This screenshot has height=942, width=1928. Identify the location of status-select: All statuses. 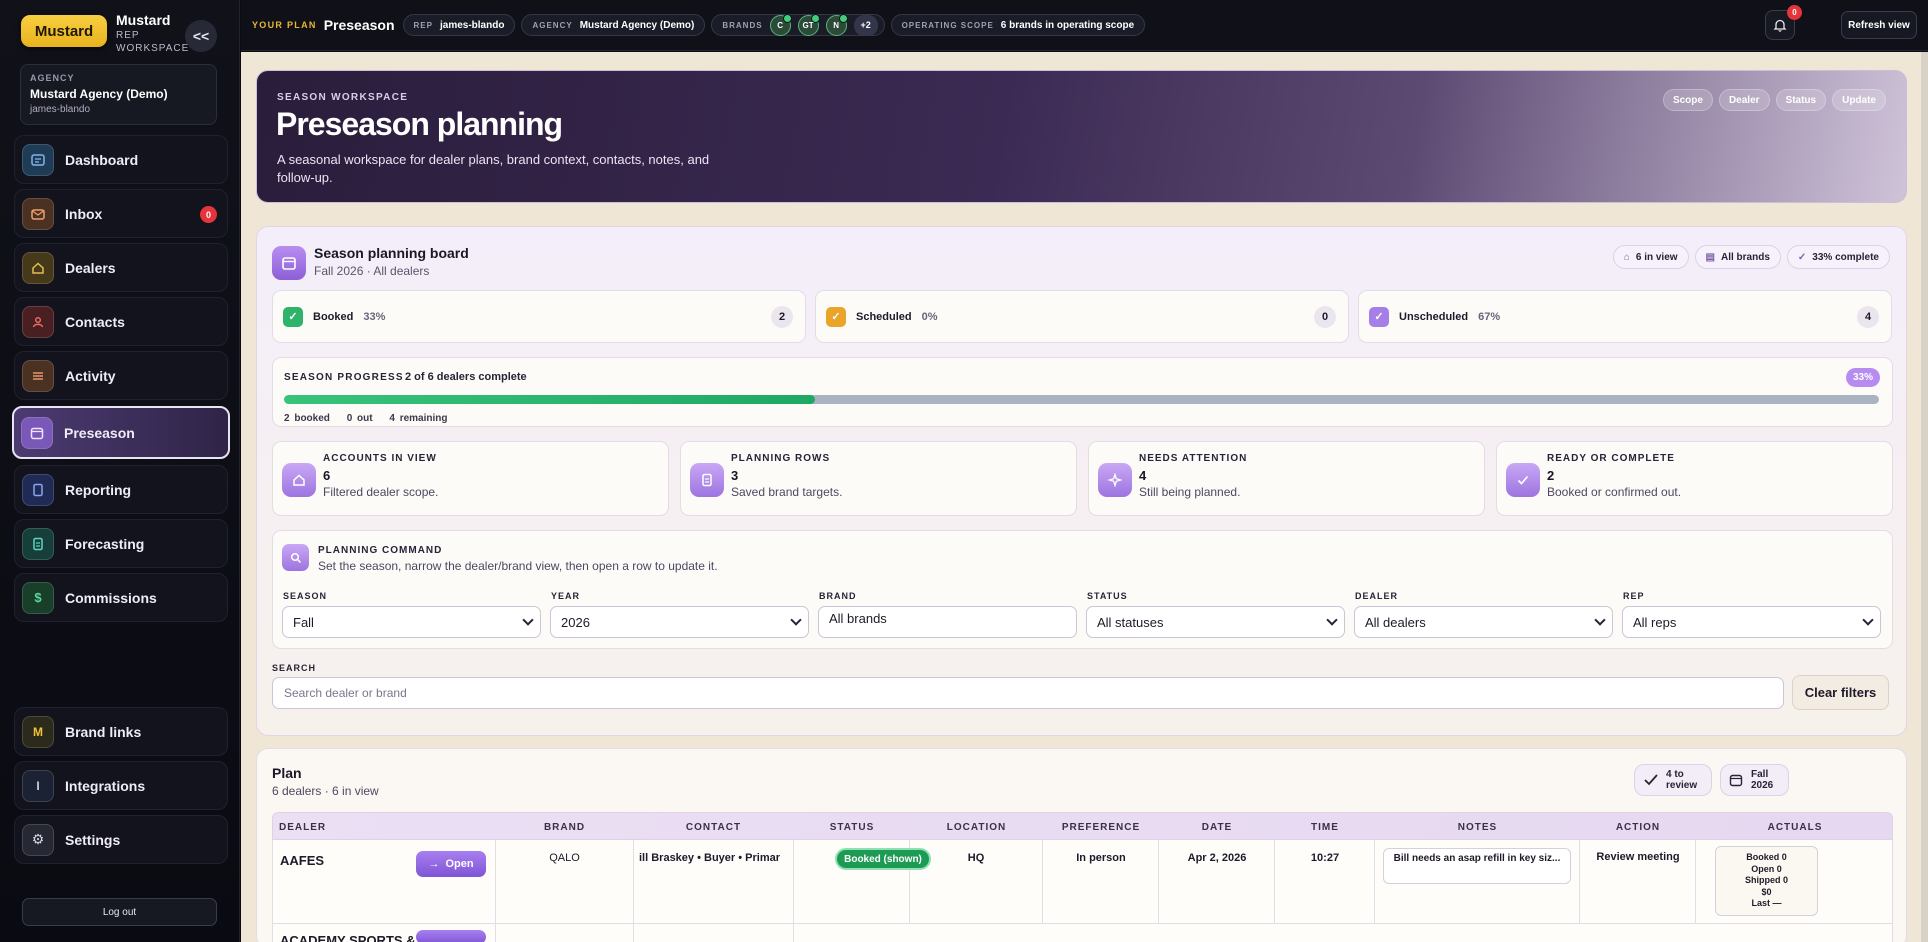
(1215, 622).